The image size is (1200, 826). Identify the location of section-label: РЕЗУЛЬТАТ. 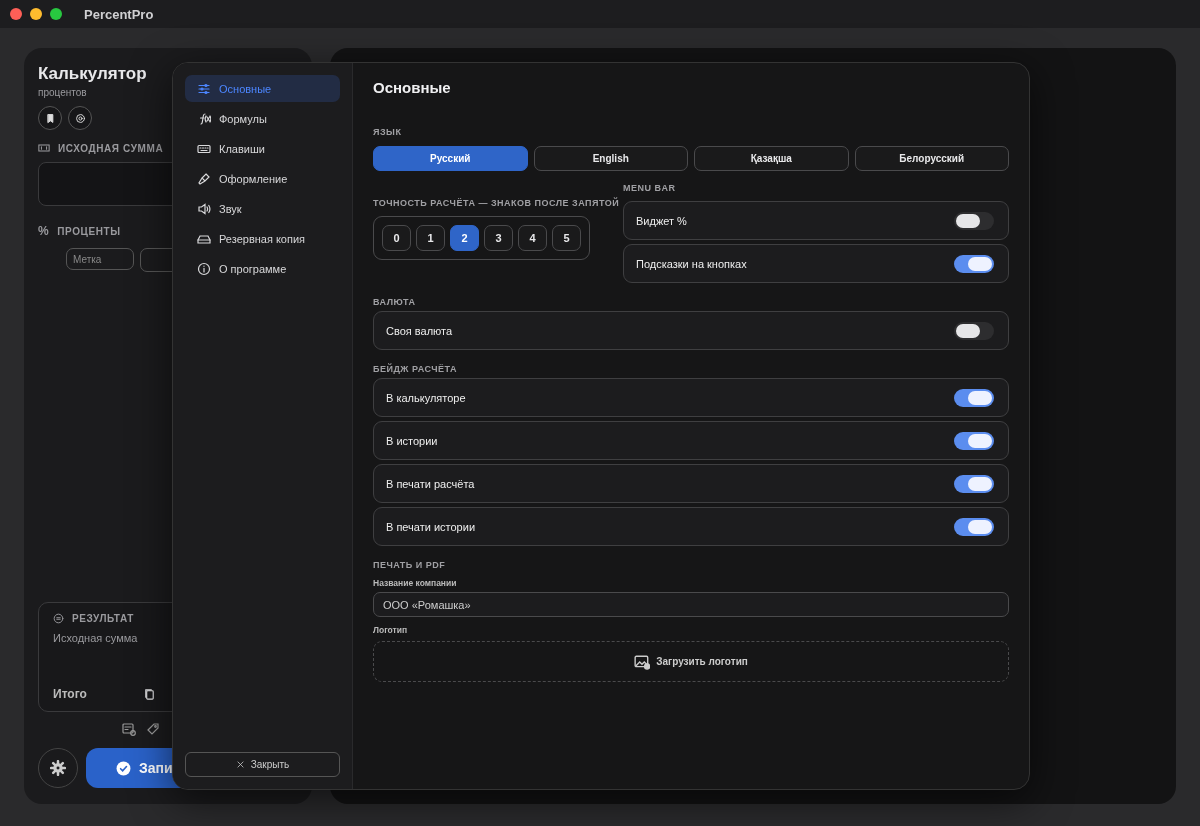
(103, 618).